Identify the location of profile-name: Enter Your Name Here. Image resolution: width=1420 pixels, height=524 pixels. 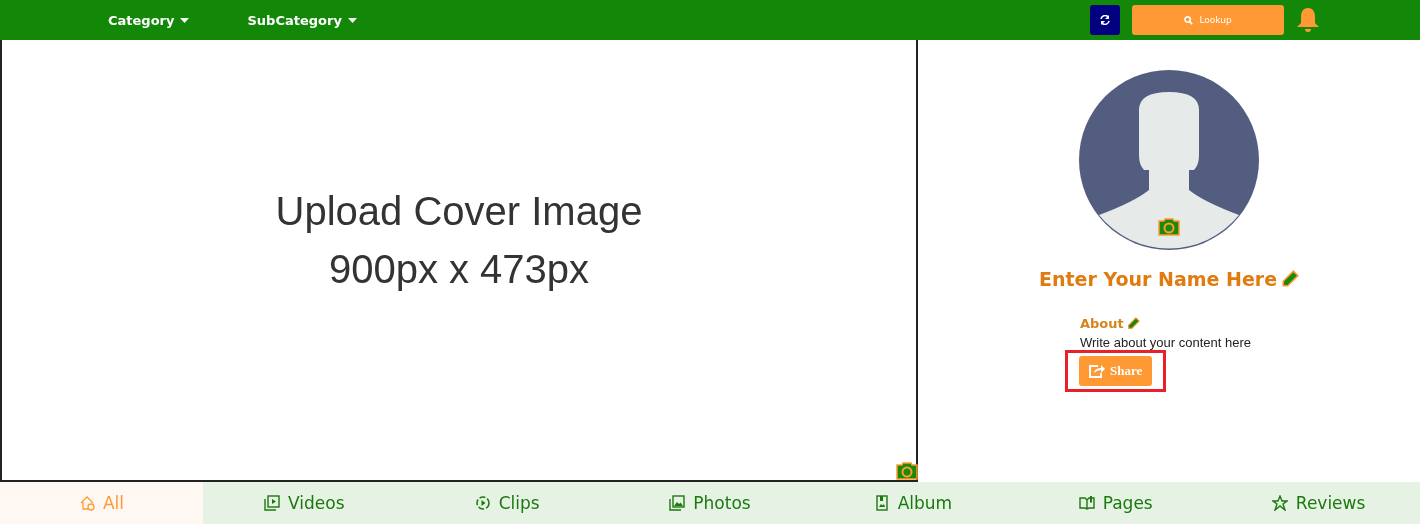
(1158, 279).